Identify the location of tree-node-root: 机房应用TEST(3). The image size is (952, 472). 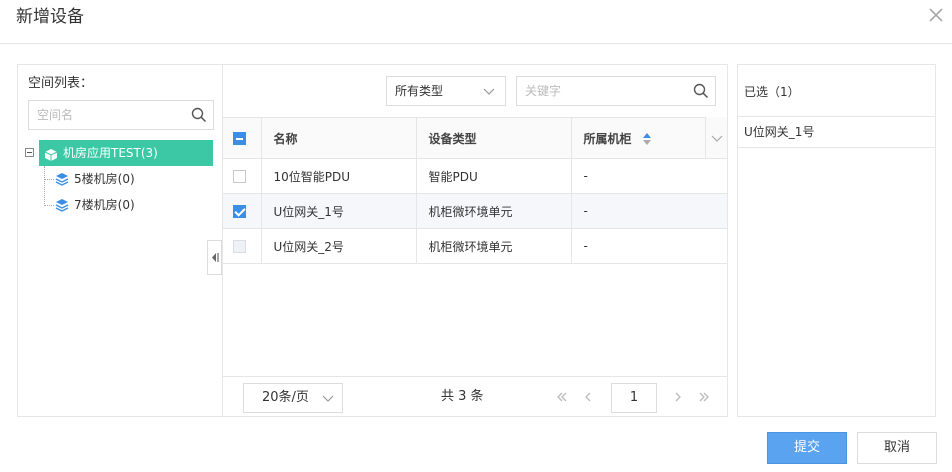
(124, 153).